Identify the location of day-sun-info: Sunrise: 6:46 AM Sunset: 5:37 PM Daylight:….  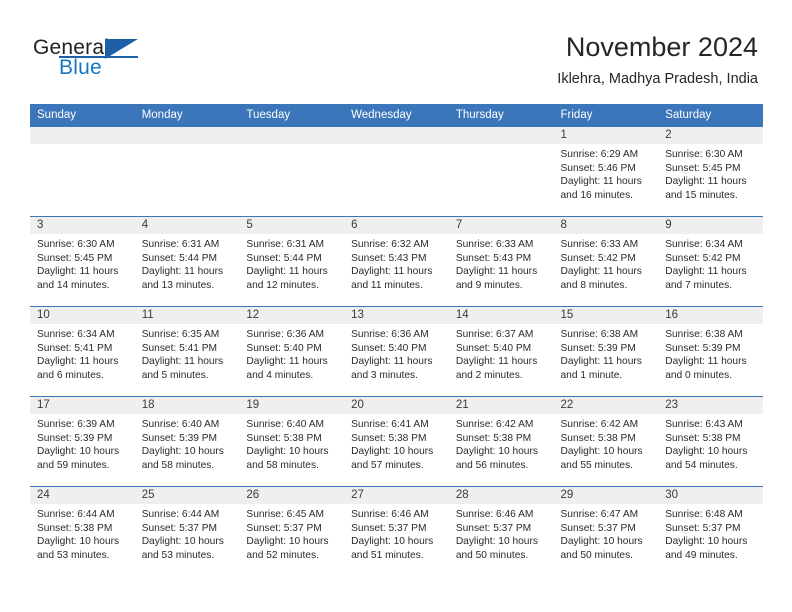
(396, 533).